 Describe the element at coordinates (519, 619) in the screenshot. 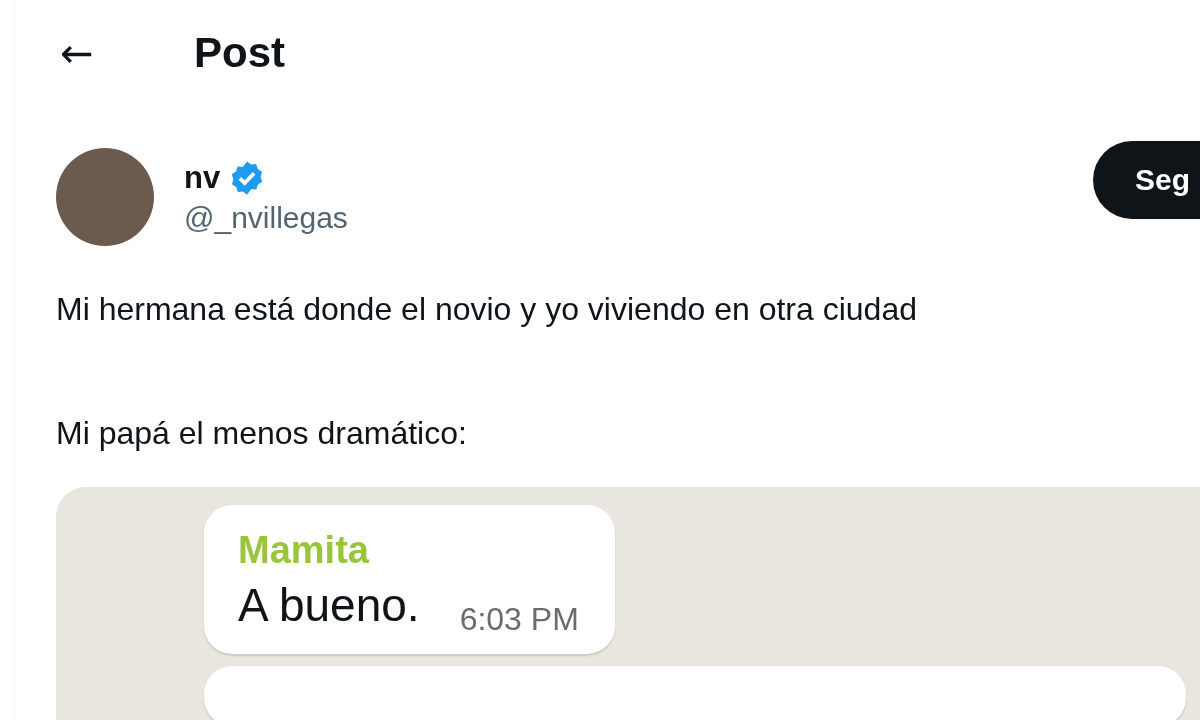

I see `message-time: 6:03 PM` at that location.